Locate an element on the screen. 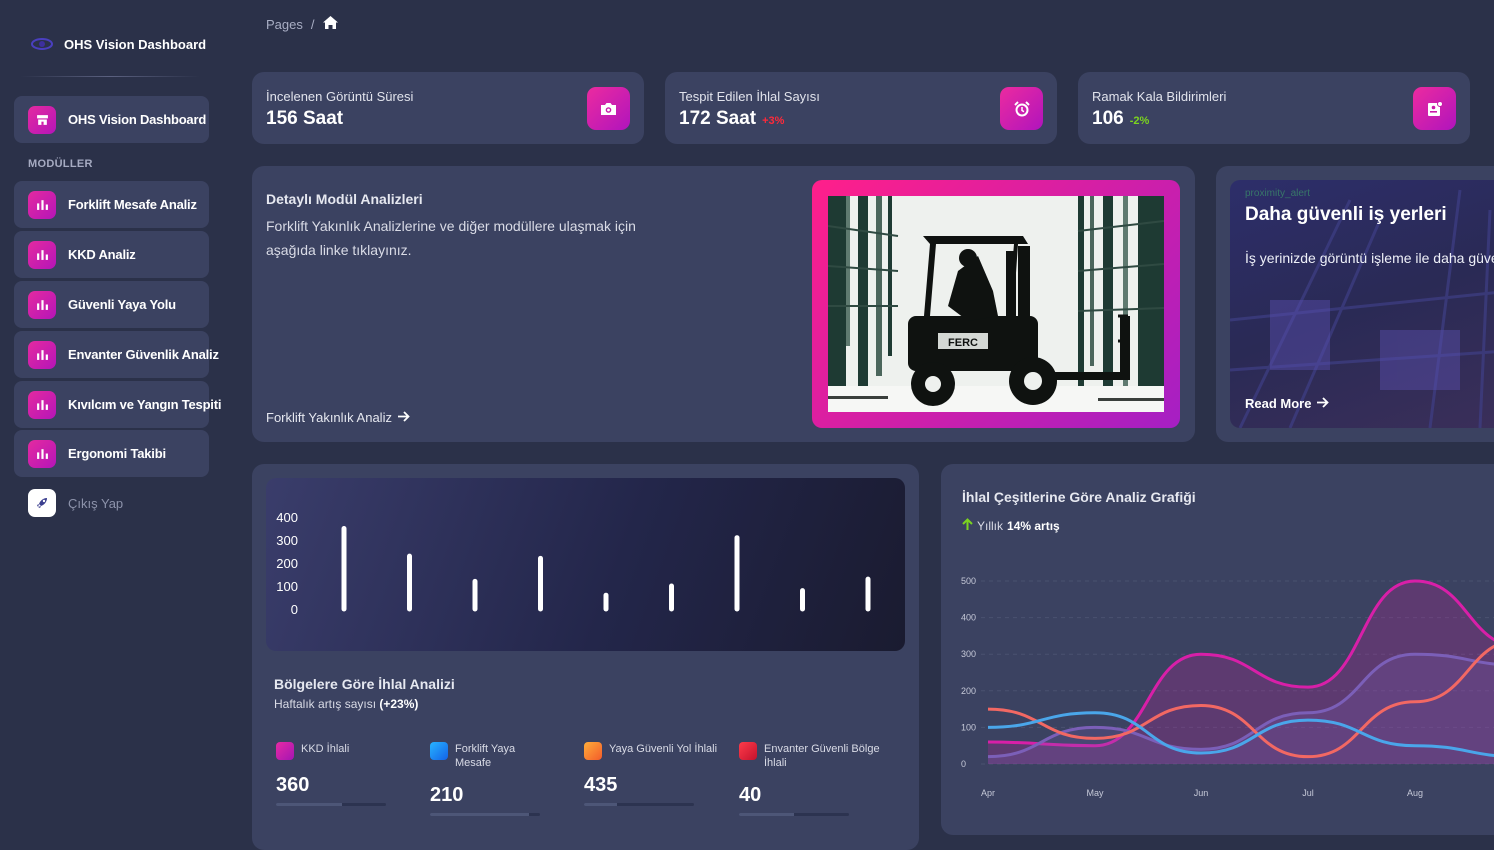 The height and width of the screenshot is (850, 1494). metric-value: 210 is located at coordinates (447, 795).